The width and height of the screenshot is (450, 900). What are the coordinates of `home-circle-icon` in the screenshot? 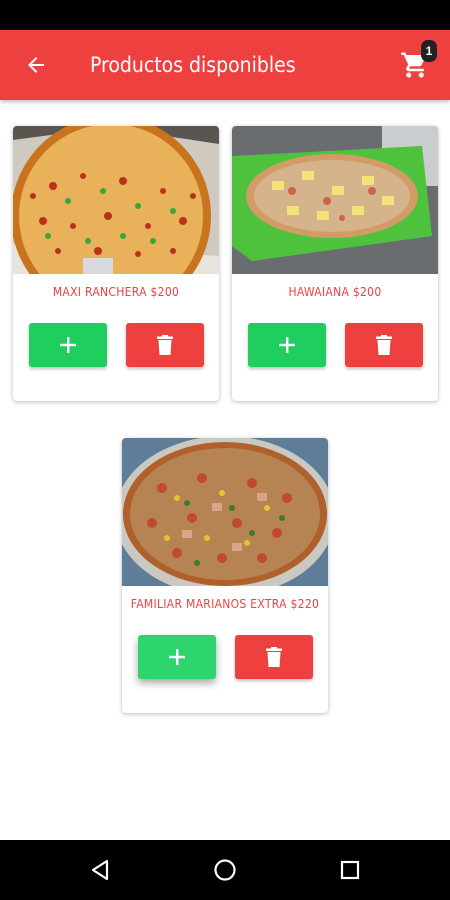 It's located at (225, 870).